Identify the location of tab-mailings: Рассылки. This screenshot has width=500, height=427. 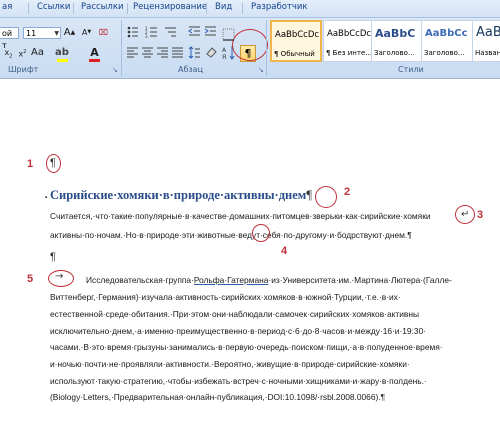
(102, 7).